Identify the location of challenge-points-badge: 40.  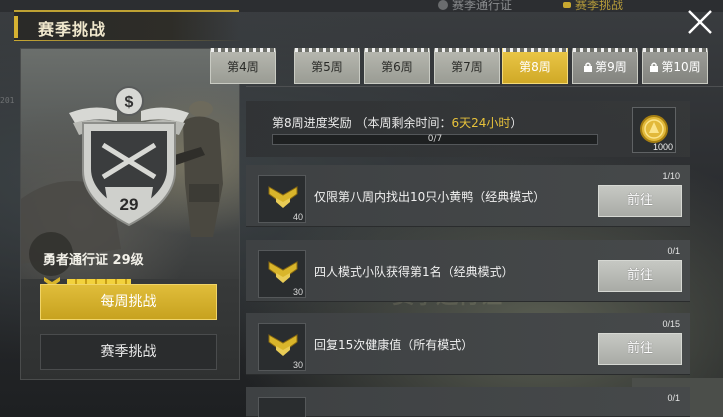
(282, 199).